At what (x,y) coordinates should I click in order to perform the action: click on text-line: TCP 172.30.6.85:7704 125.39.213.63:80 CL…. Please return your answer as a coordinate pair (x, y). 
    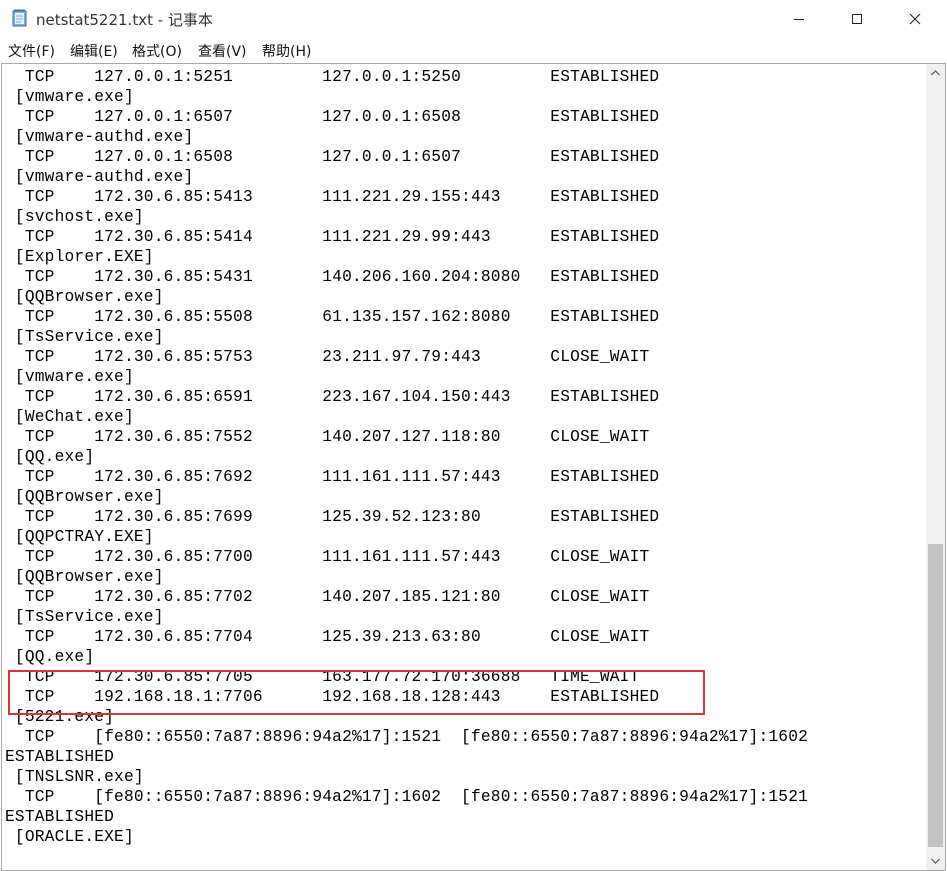
    Looking at the image, I should click on (327, 637).